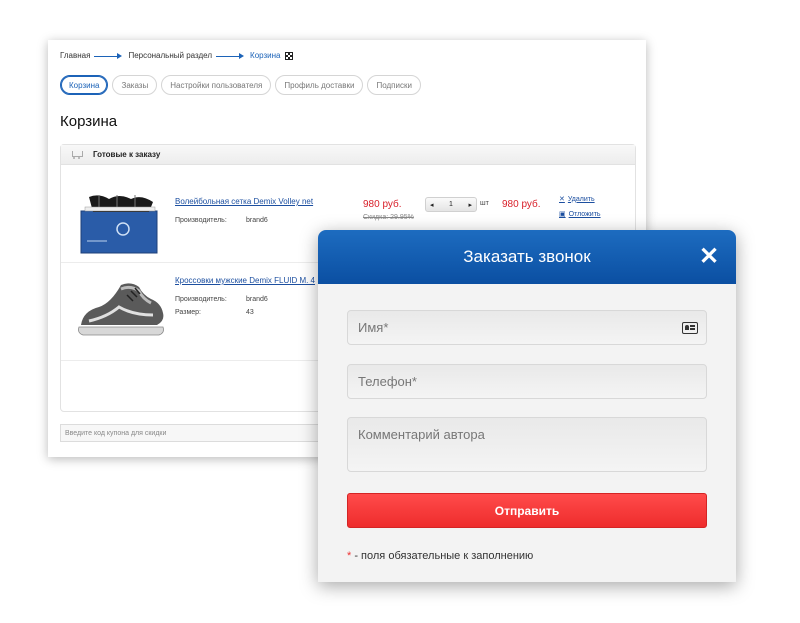  What do you see at coordinates (84, 85) in the screenshot?
I see `tab-cart: Корзина` at bounding box center [84, 85].